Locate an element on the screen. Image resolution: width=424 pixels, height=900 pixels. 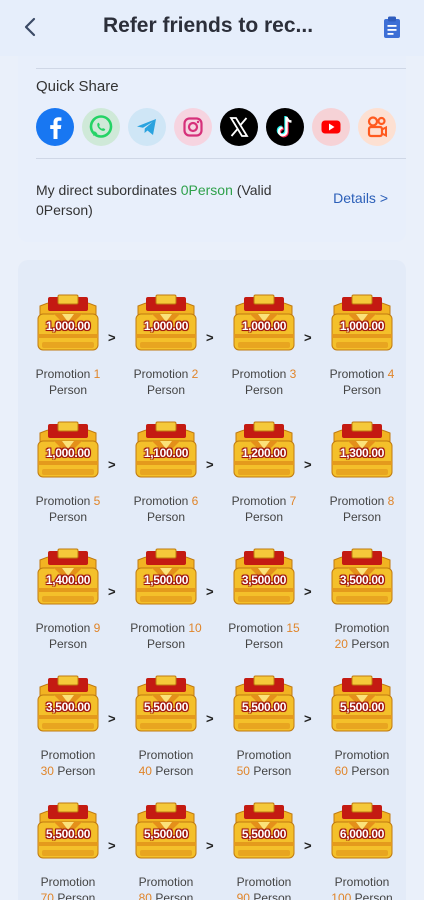
reward-item: 3,500.00 Promotion 20 Person is located at coordinates (362, 598).